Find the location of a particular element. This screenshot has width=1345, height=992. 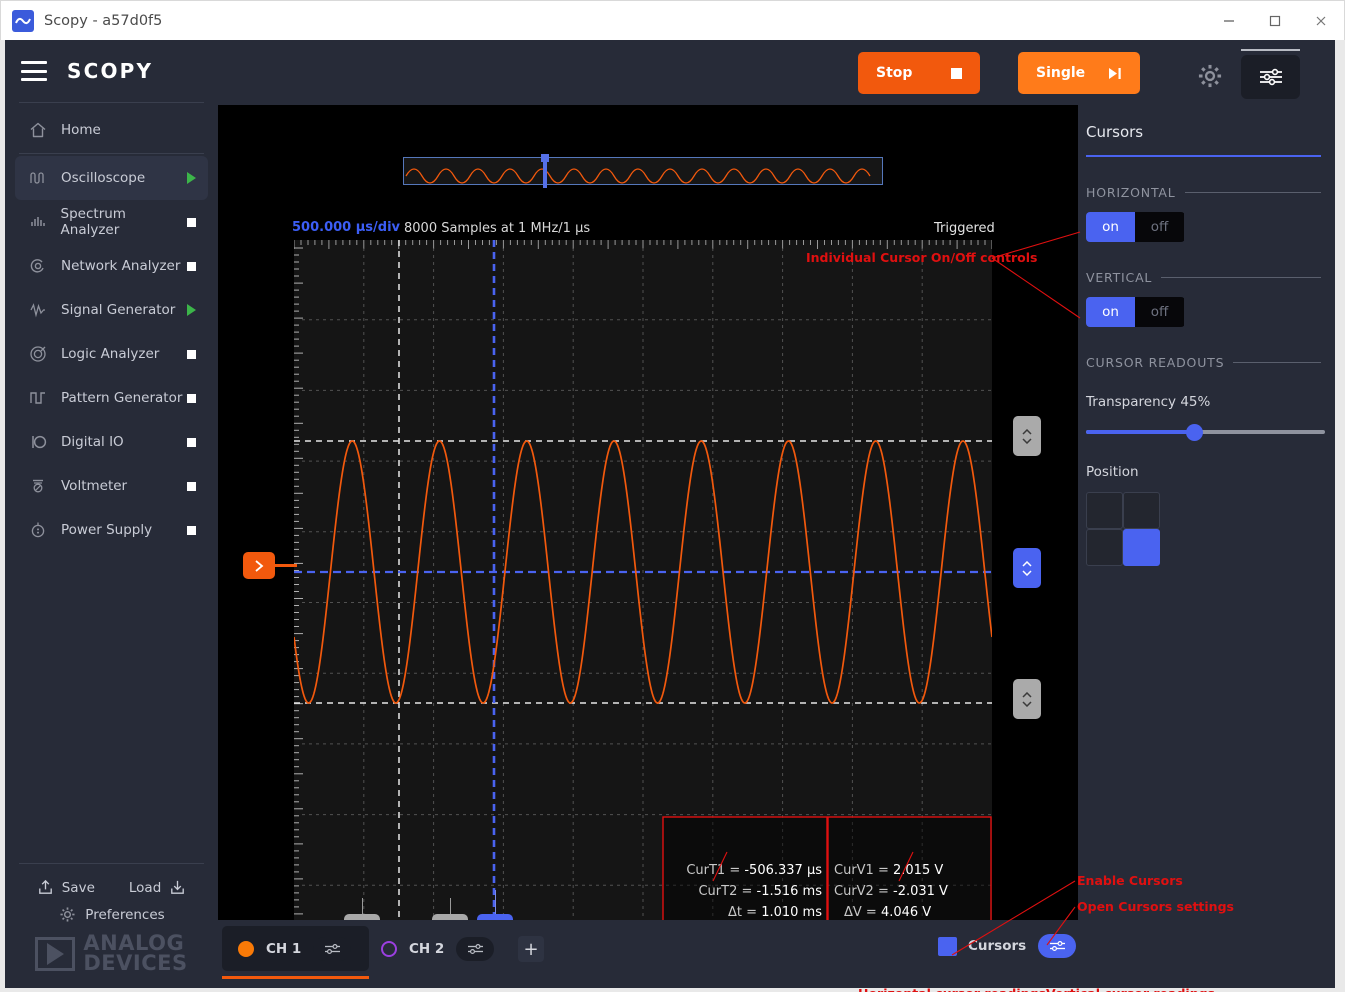

sidebar-item-network-analyzer: Network Analyzer is located at coordinates (111, 266).